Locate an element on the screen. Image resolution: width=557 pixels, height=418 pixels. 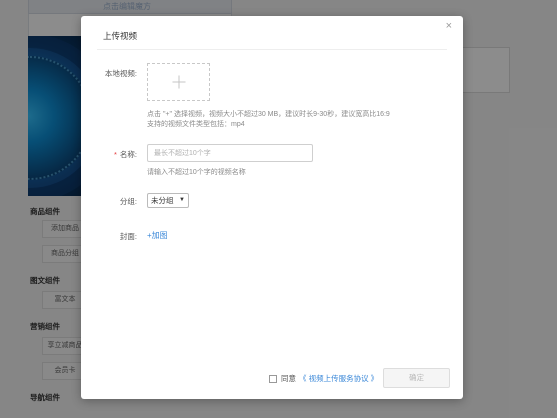
video-name-input is located at coordinates (230, 153).